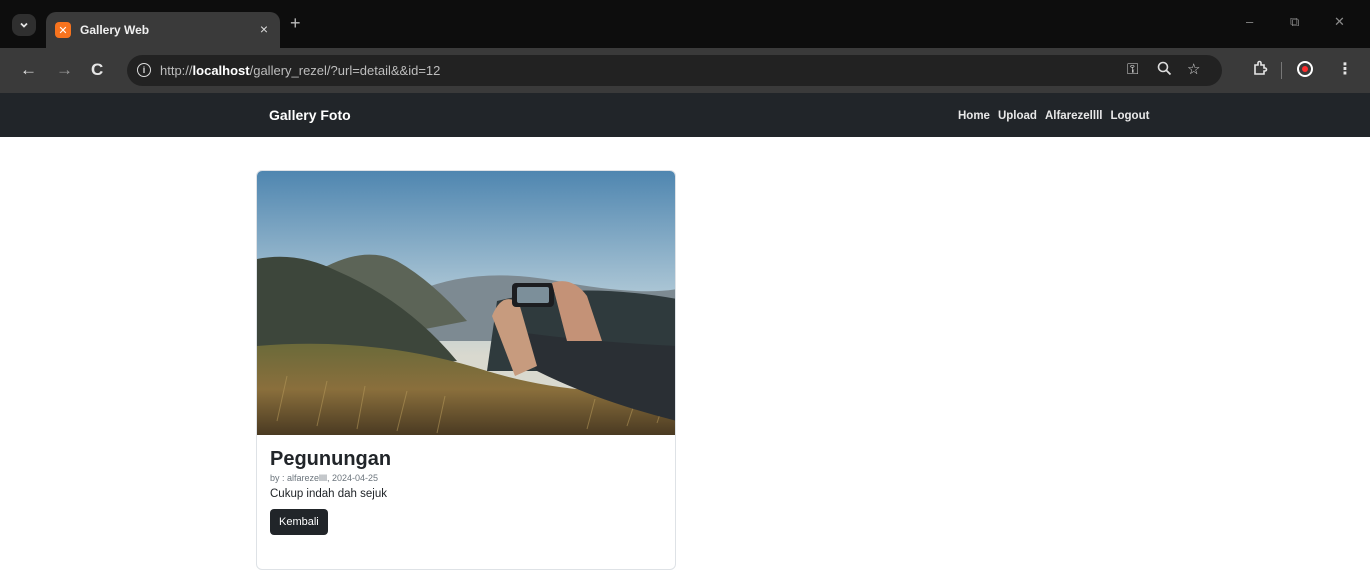  I want to click on photo-description: Cukup indah dah sejuk, so click(328, 494).